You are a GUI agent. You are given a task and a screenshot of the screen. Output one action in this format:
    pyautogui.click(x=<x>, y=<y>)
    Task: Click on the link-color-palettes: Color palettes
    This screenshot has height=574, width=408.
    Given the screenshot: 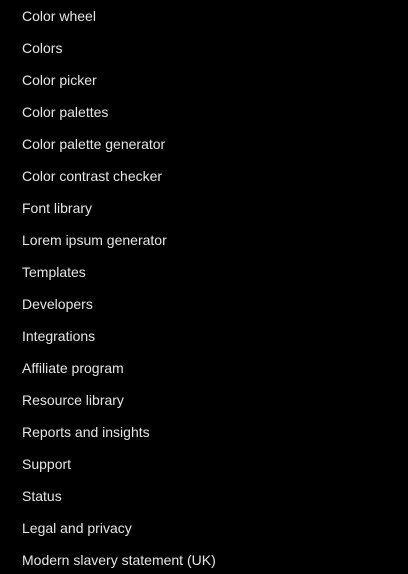 What is the action you would take?
    pyautogui.click(x=65, y=112)
    